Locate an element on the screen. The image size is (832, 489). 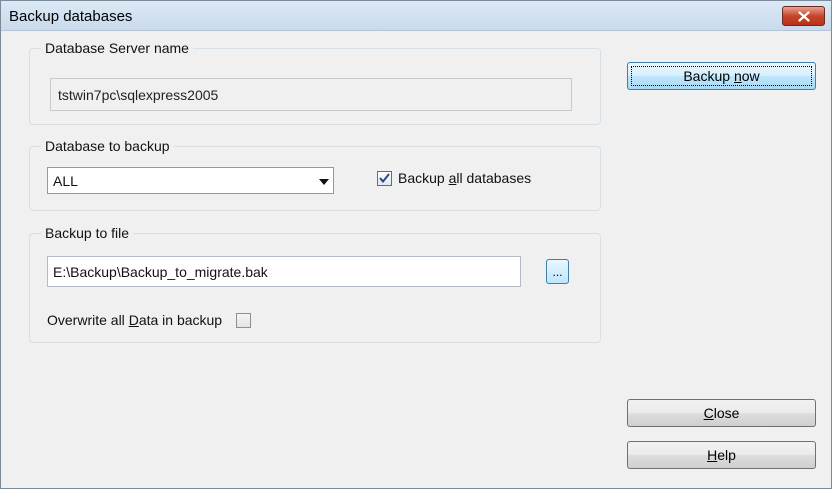
backup-all-label: Backup all databases is located at coordinates (465, 178).